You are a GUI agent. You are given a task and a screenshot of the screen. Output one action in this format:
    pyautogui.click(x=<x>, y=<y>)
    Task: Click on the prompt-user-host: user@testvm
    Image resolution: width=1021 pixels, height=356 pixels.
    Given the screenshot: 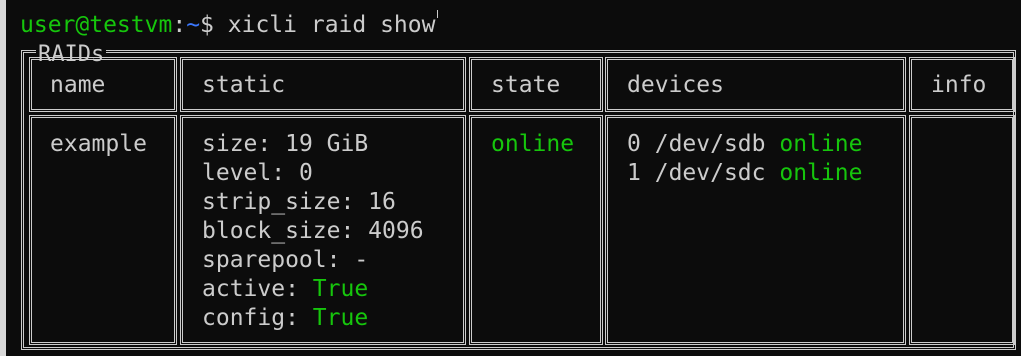 What is the action you would take?
    pyautogui.click(x=96, y=25)
    